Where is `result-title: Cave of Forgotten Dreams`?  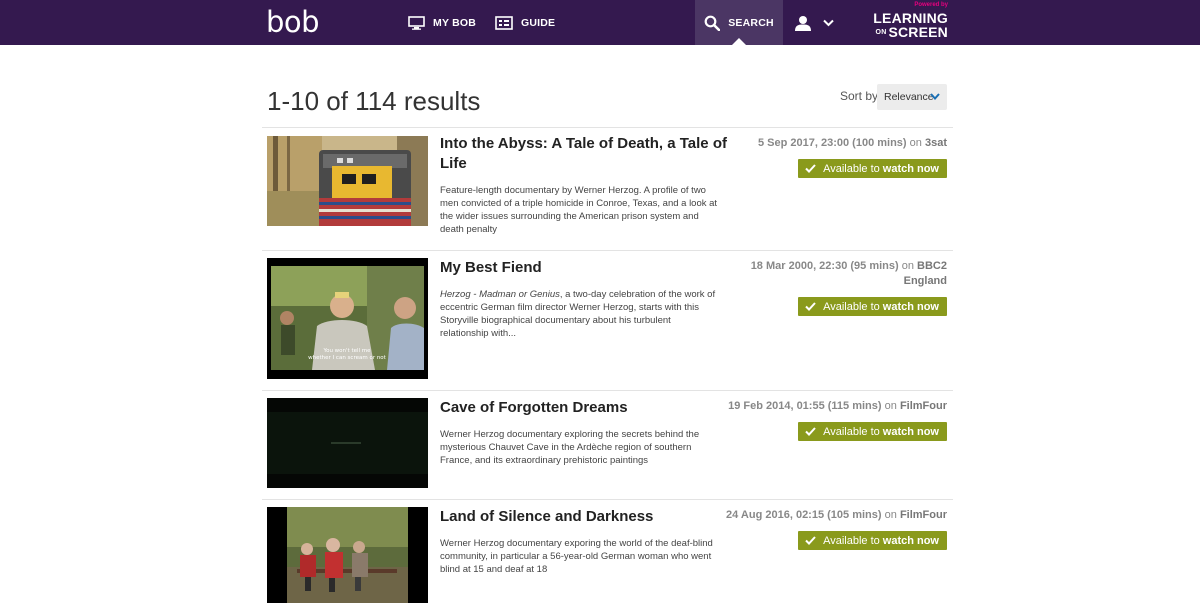 result-title: Cave of Forgotten Dreams is located at coordinates (585, 408).